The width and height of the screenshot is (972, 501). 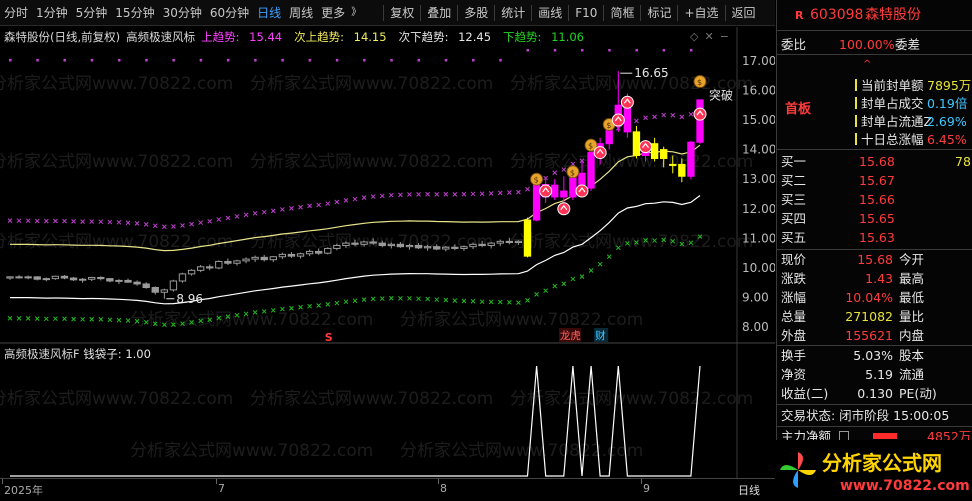 I want to click on diamond-icon: ◇, so click(x=697, y=36).